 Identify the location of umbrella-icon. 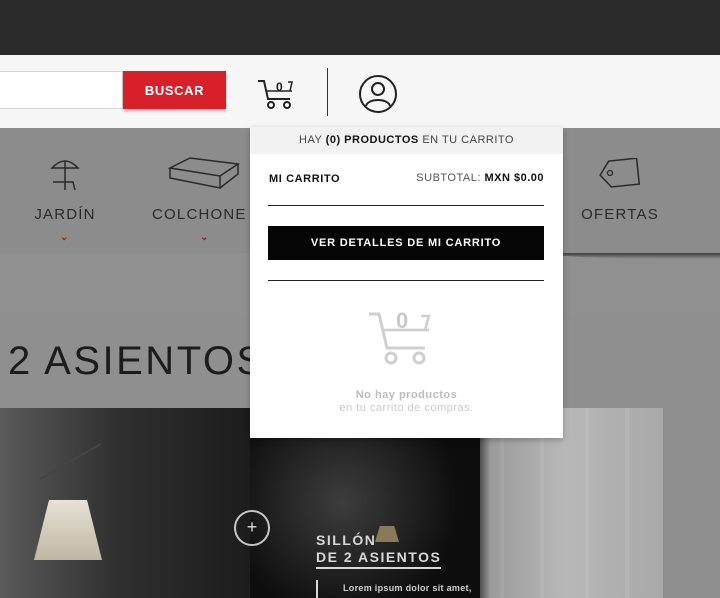
(65, 175).